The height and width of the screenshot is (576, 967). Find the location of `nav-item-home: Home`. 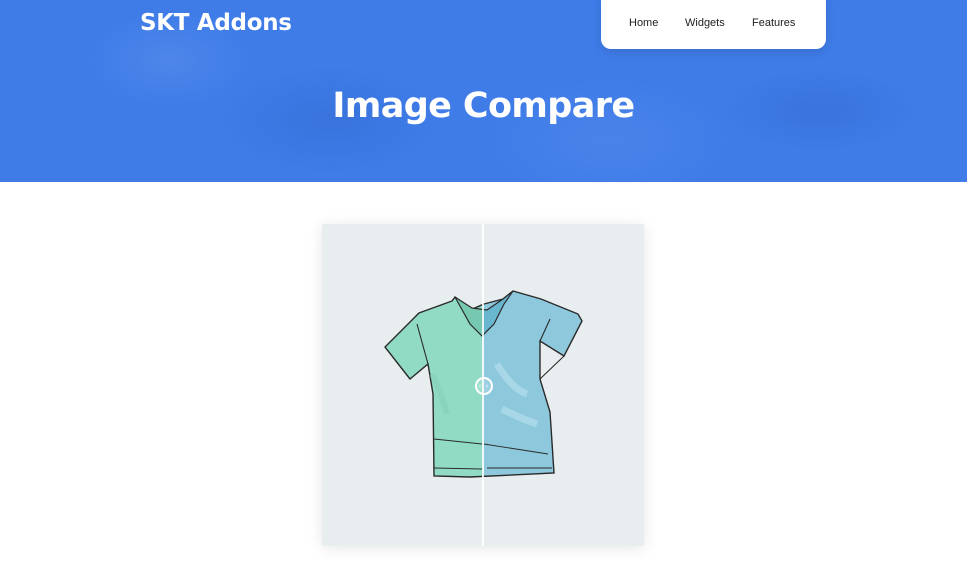

nav-item-home: Home is located at coordinates (643, 23).